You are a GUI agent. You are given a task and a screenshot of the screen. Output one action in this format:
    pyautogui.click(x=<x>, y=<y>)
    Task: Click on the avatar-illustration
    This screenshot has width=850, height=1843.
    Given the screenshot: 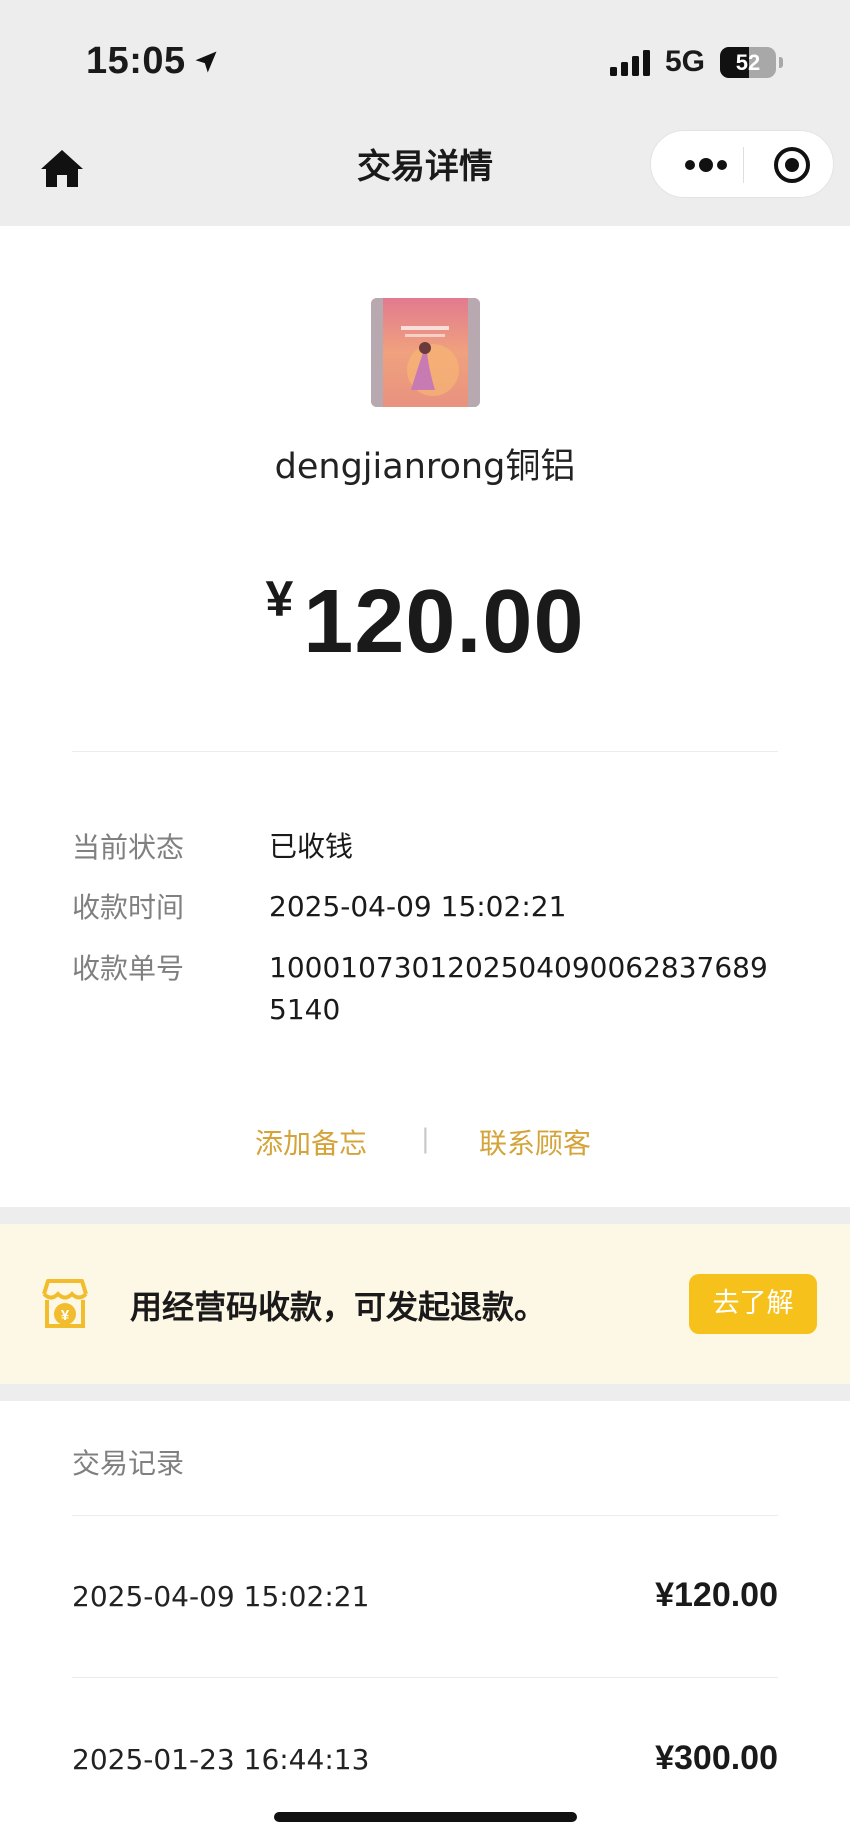 What is the action you would take?
    pyautogui.click(x=425, y=352)
    